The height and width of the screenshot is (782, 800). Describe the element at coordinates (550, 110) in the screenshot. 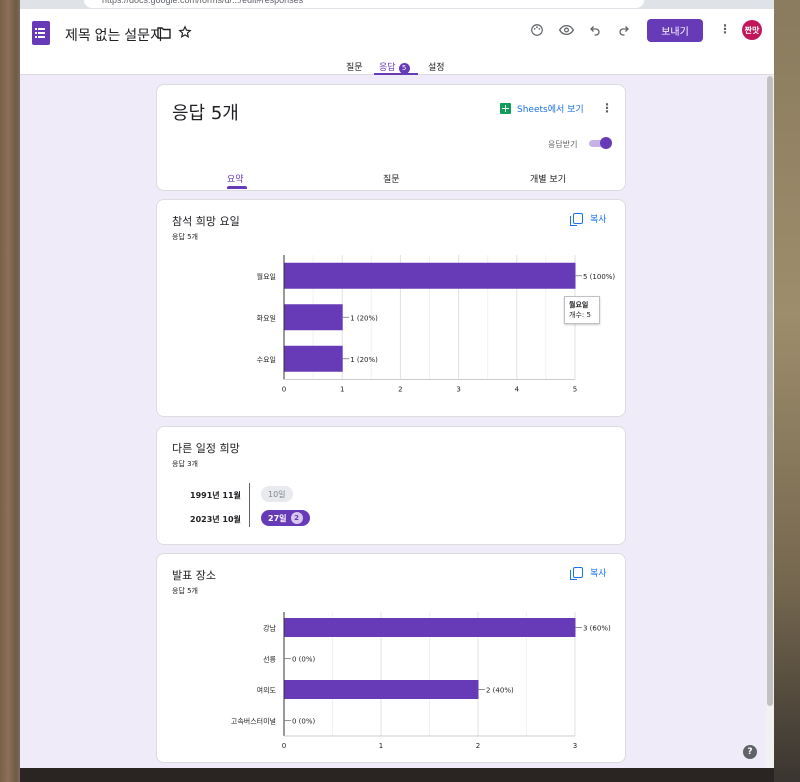

I see `view-in-sheets-label: Sheets에서 보기` at that location.